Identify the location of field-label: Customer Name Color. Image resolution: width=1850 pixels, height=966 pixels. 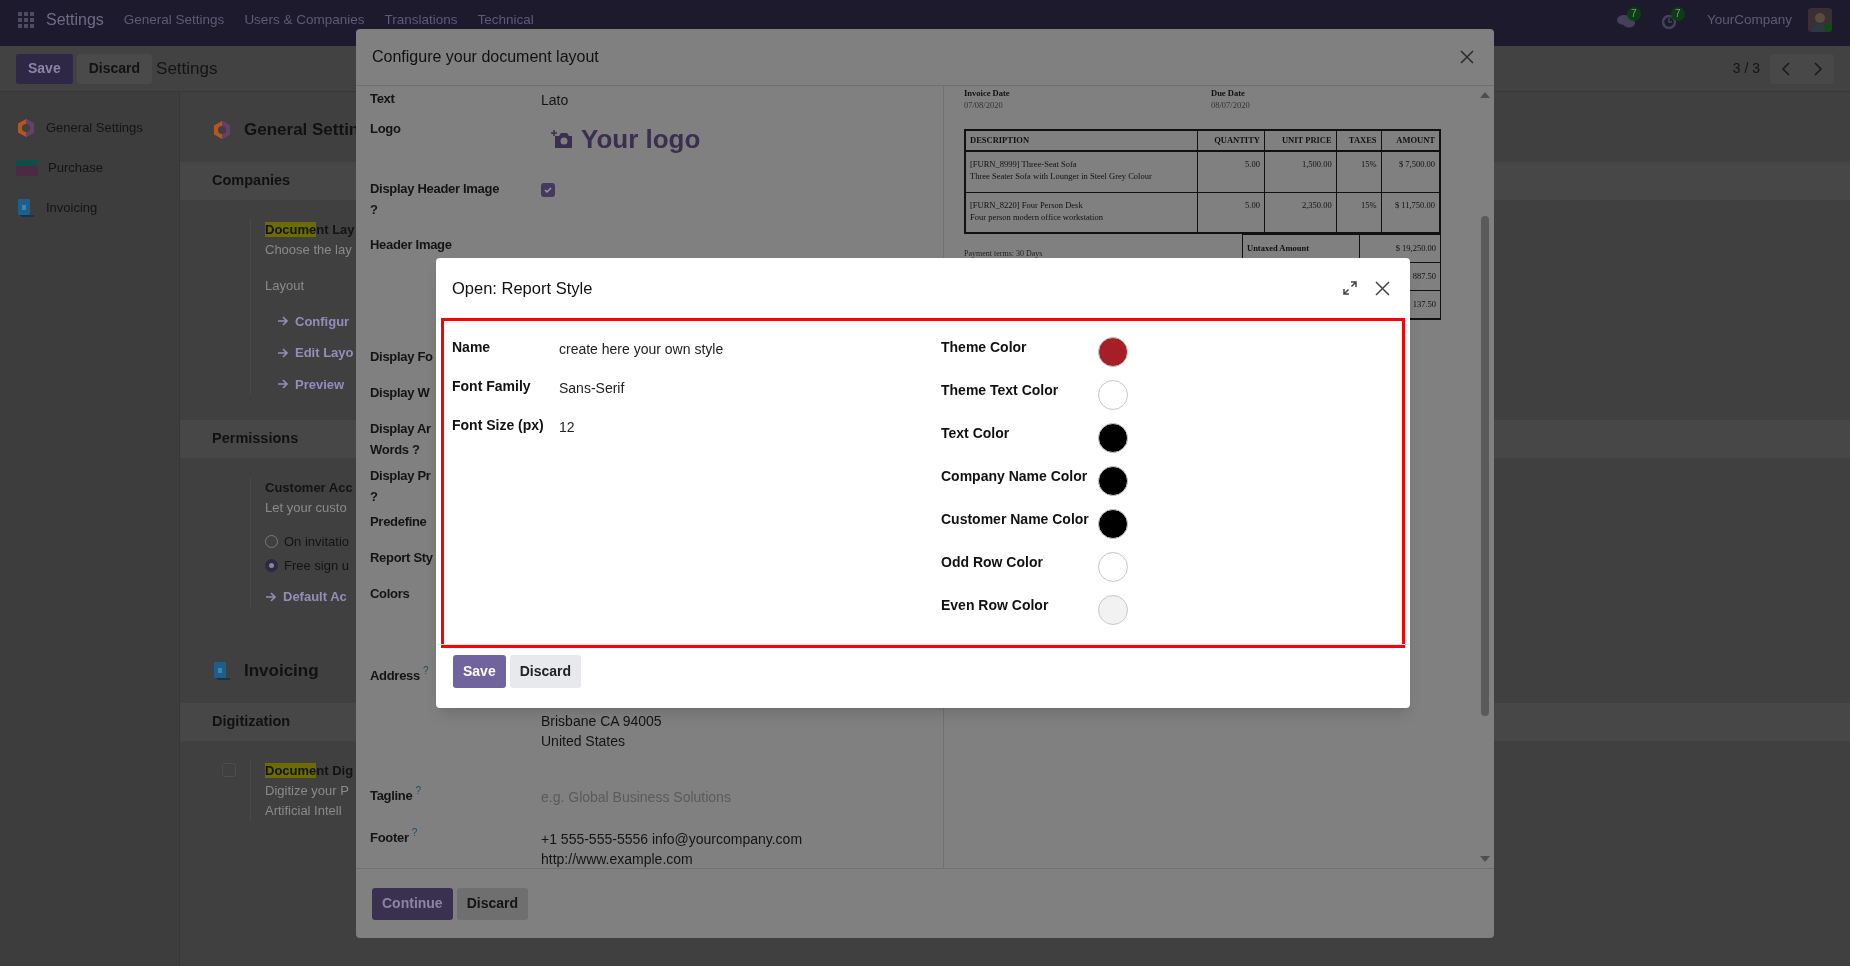
(1015, 519).